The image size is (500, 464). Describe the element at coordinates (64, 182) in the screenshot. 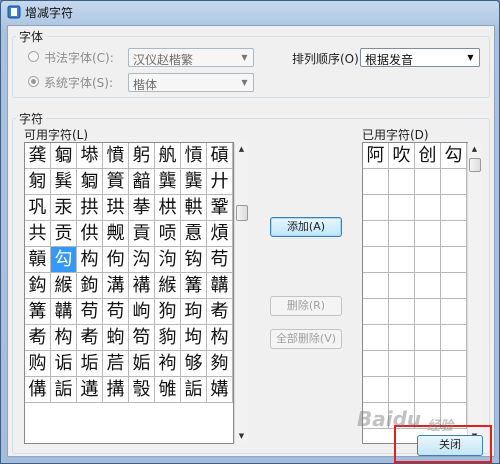

I see `char-cell: 髸` at that location.